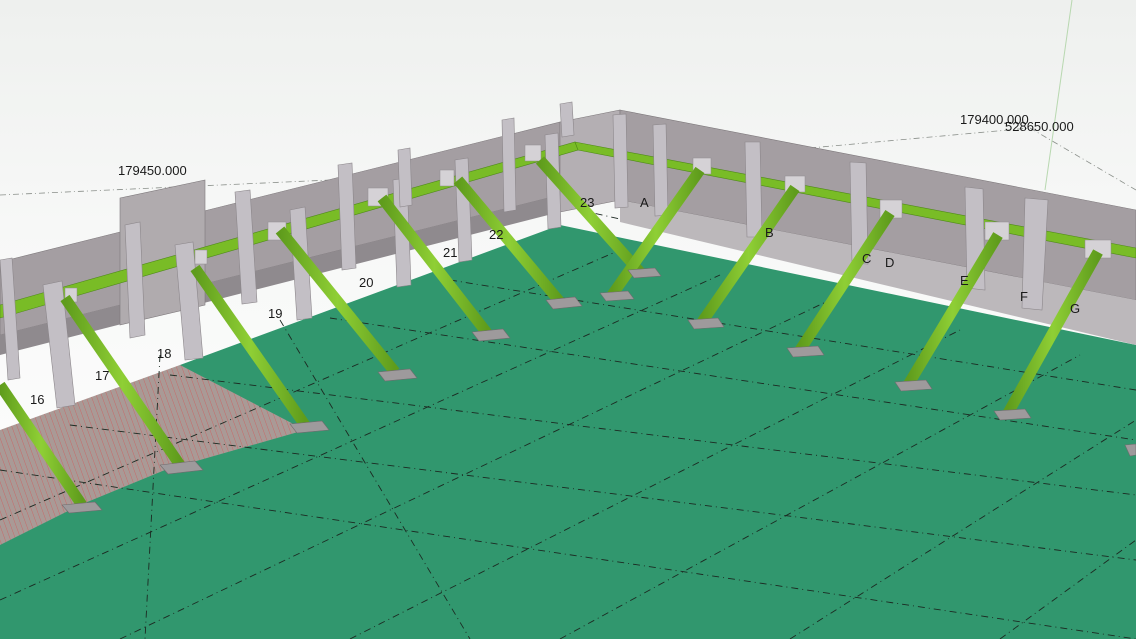 This screenshot has height=644, width=1136. What do you see at coordinates (644, 202) in the screenshot?
I see `grid-label-A: A` at bounding box center [644, 202].